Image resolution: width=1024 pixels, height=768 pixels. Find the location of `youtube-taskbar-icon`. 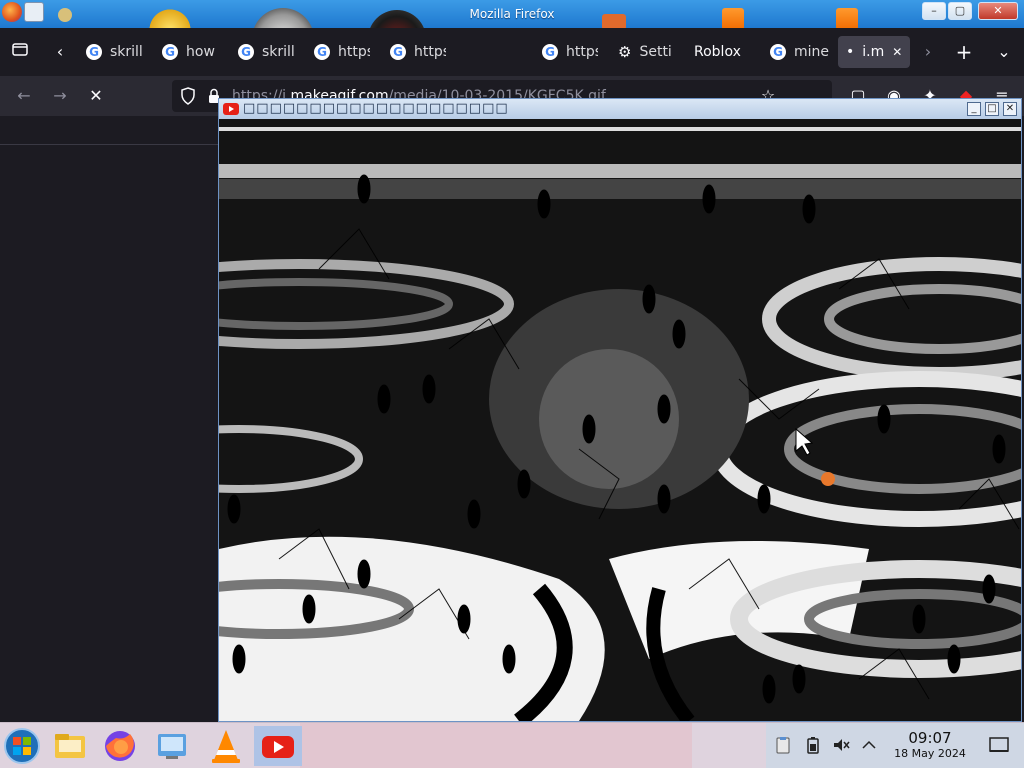

youtube-taskbar-icon is located at coordinates (278, 746).